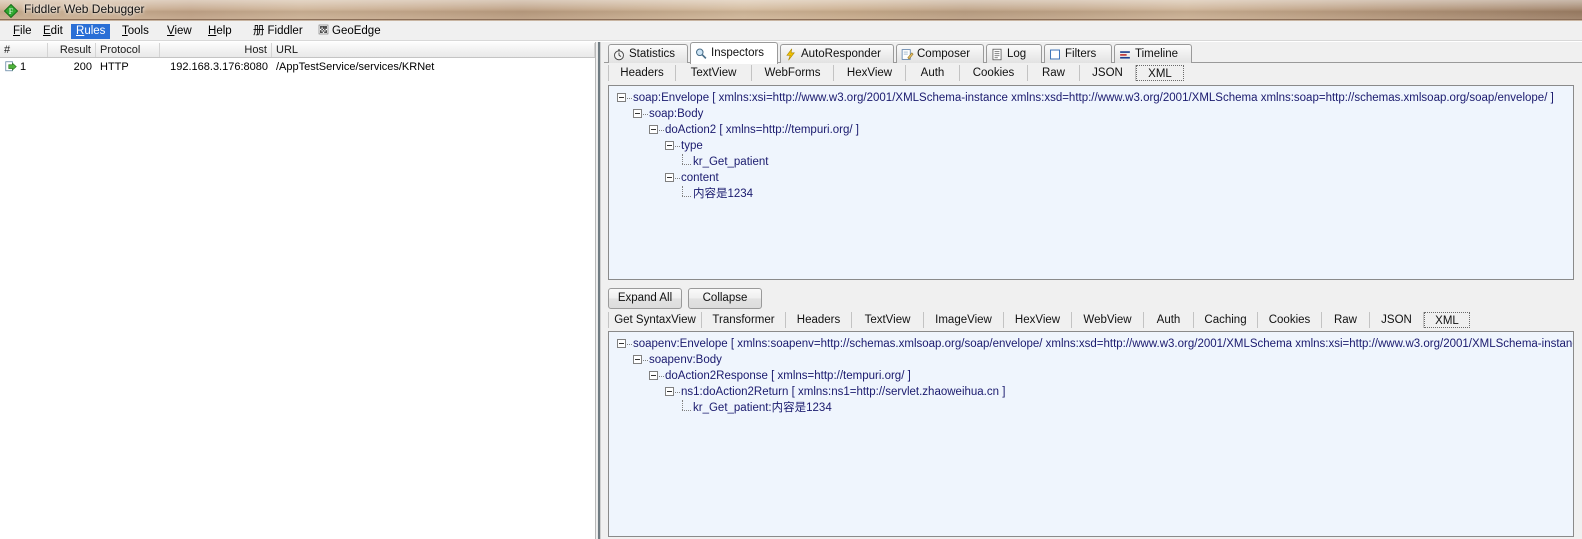 The image size is (1582, 539). What do you see at coordinates (1108, 73) in the screenshot?
I see `request-tab-json: JSON` at bounding box center [1108, 73].